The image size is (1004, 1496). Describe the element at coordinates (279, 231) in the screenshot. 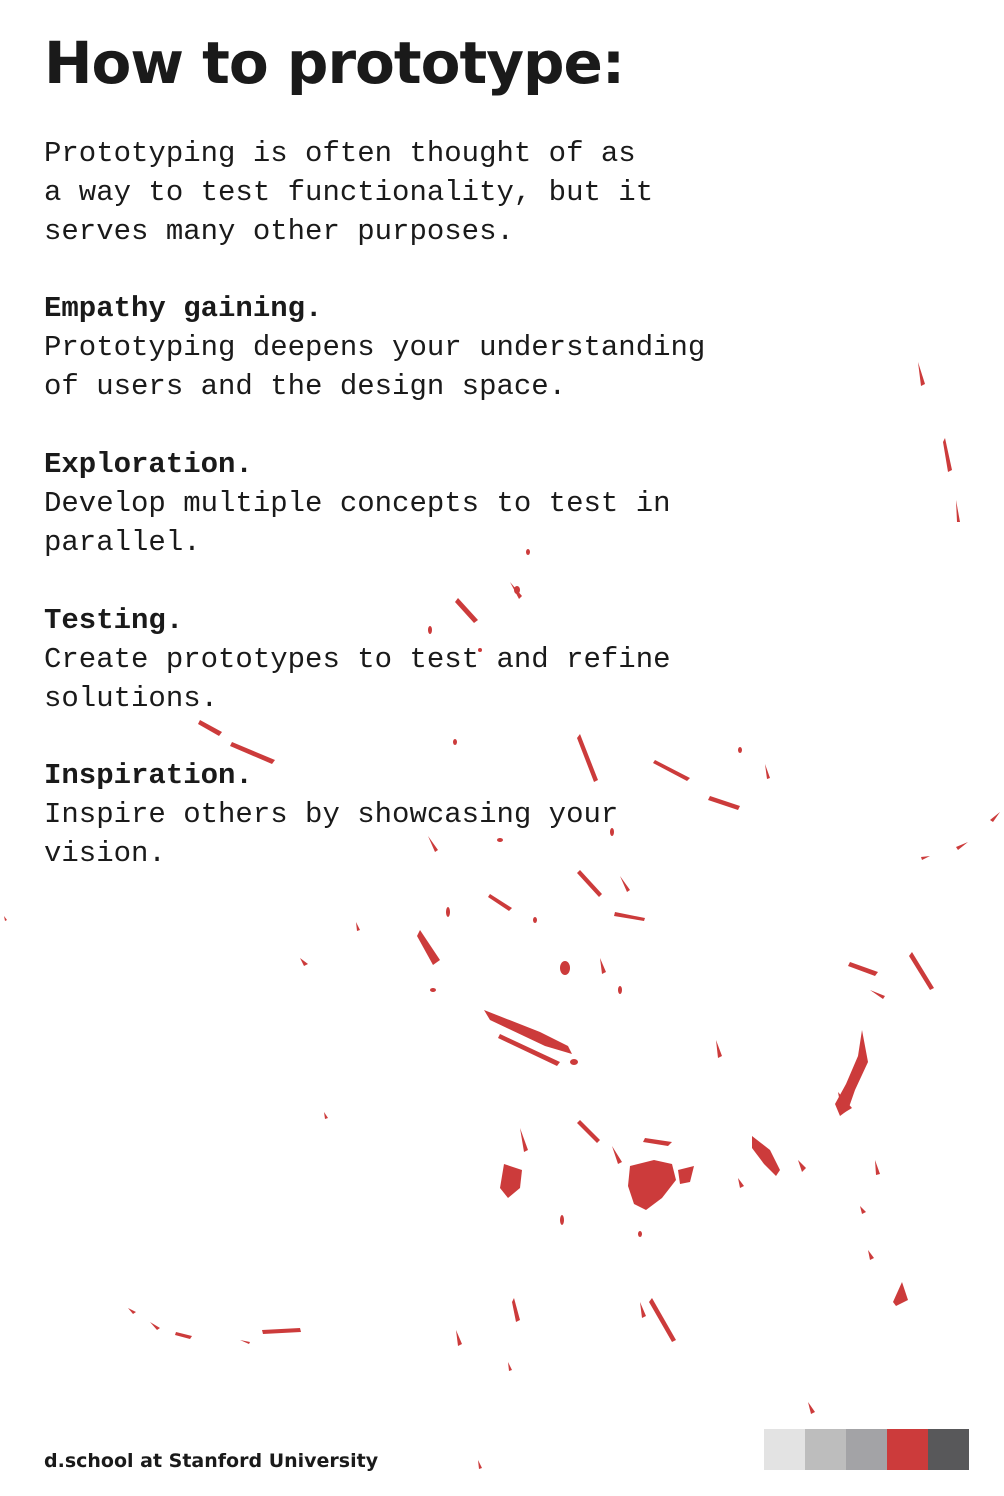

I see `intro-line: serves many other purposes.` at that location.